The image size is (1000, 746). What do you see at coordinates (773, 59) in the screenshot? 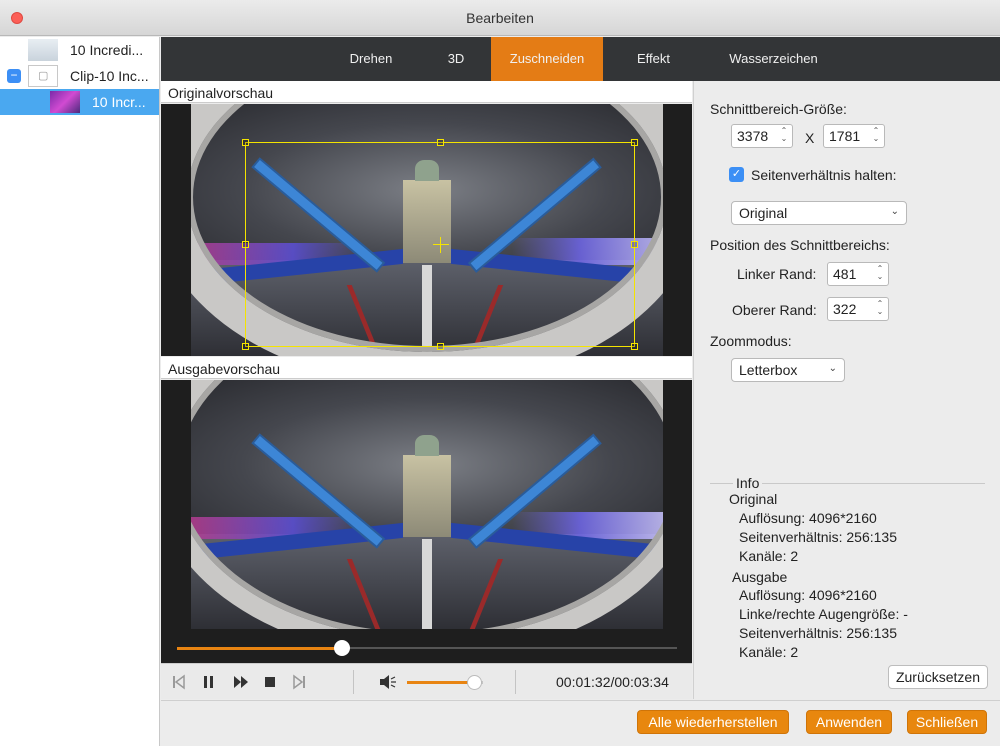
I see `tab-wasserzeichen: Wasserzeichen` at bounding box center [773, 59].